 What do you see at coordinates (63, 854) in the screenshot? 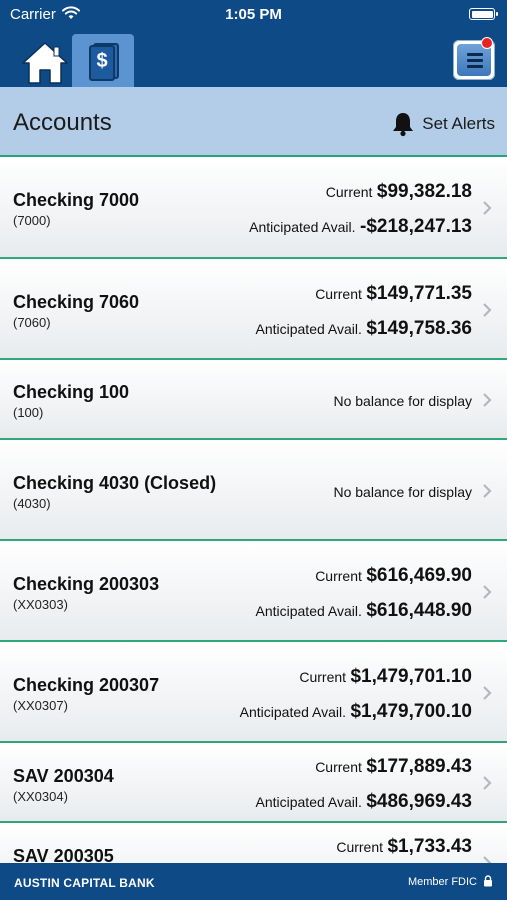
I see `account-name: SAV 200305` at bounding box center [63, 854].